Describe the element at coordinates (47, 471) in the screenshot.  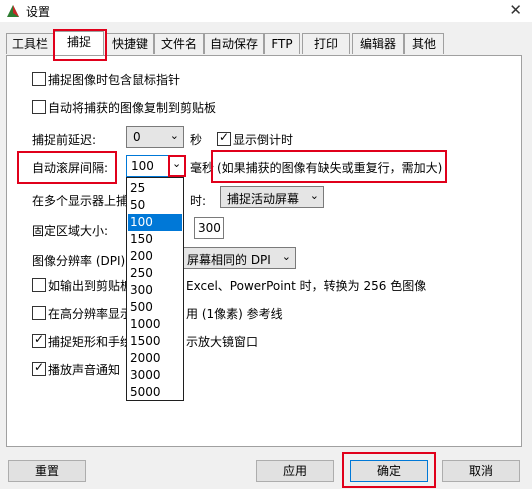
I see `reset-button: 重置` at that location.